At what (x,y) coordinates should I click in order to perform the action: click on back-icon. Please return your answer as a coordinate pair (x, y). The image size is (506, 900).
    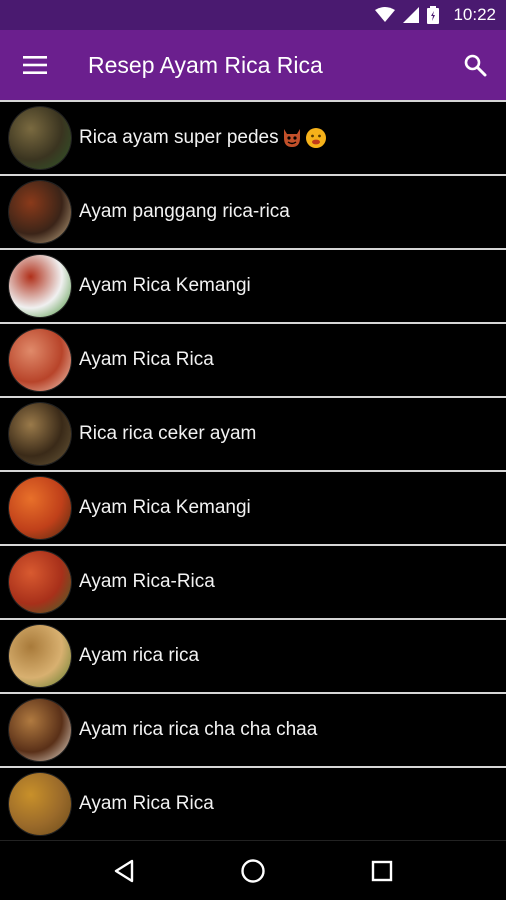
    Looking at the image, I should click on (124, 870).